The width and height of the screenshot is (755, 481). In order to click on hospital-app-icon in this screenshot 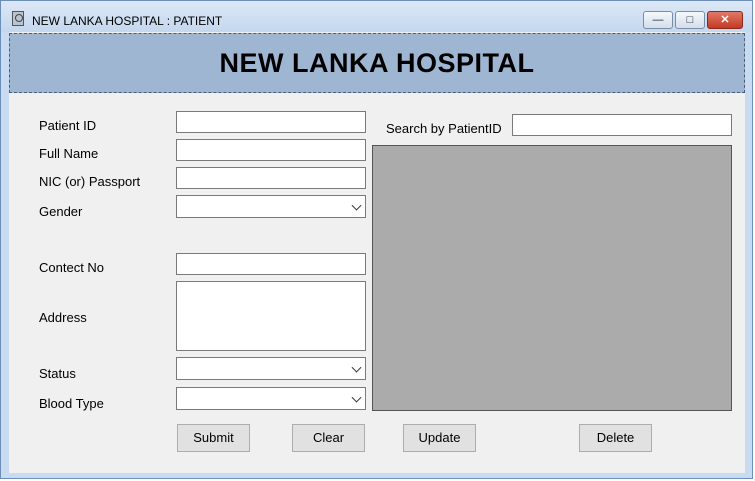, I will do `click(18, 18)`.